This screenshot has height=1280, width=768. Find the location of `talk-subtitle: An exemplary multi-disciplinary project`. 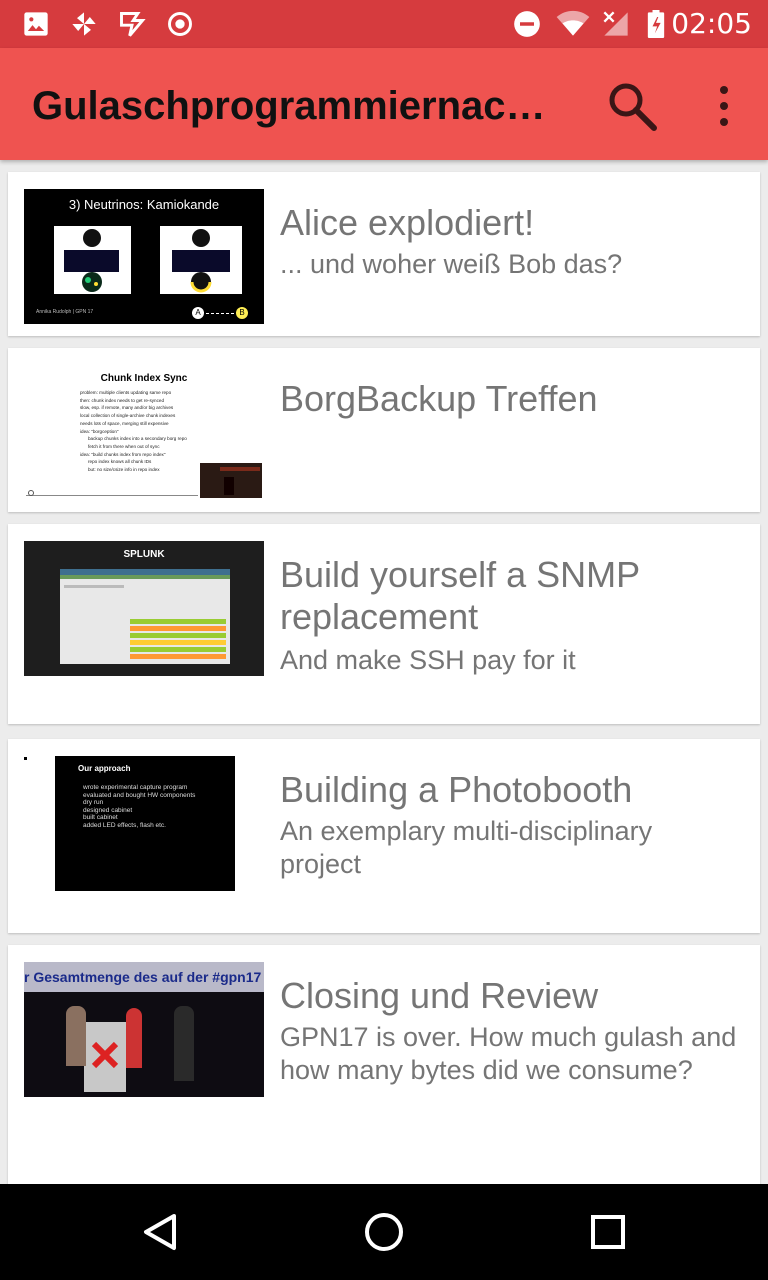

talk-subtitle: An exemplary multi-disciplinary project is located at coordinates (466, 847).